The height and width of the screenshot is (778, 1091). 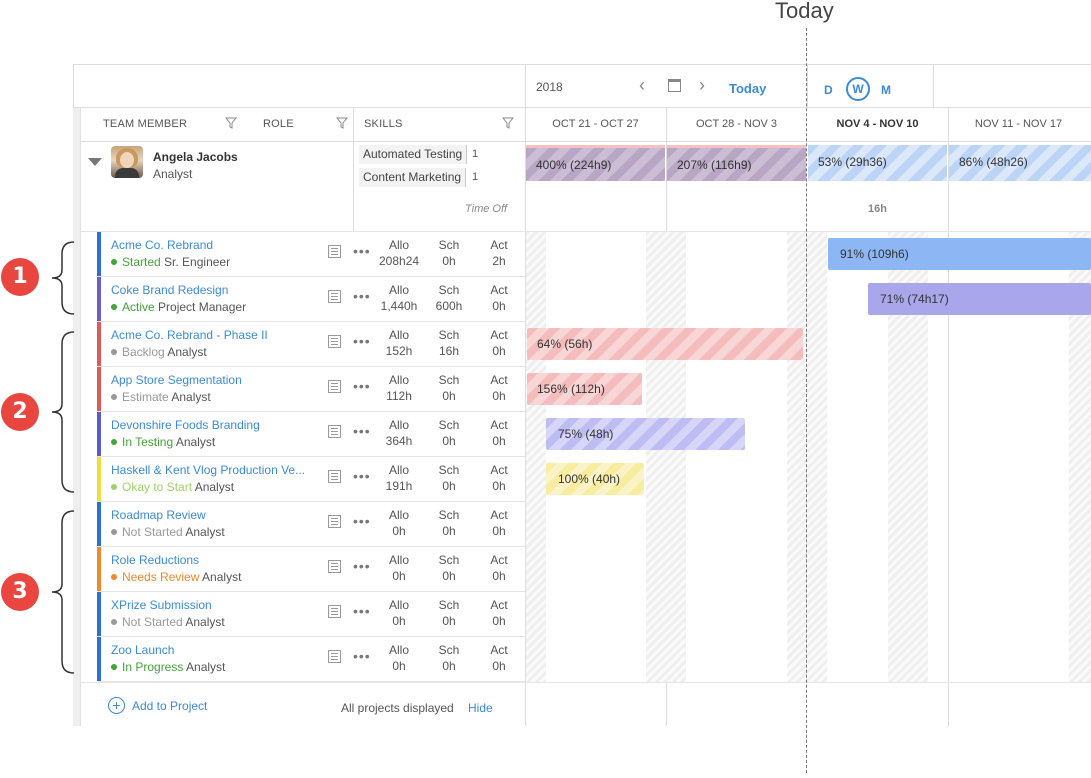 I want to click on skills-column-header: SKILLS, so click(x=383, y=124).